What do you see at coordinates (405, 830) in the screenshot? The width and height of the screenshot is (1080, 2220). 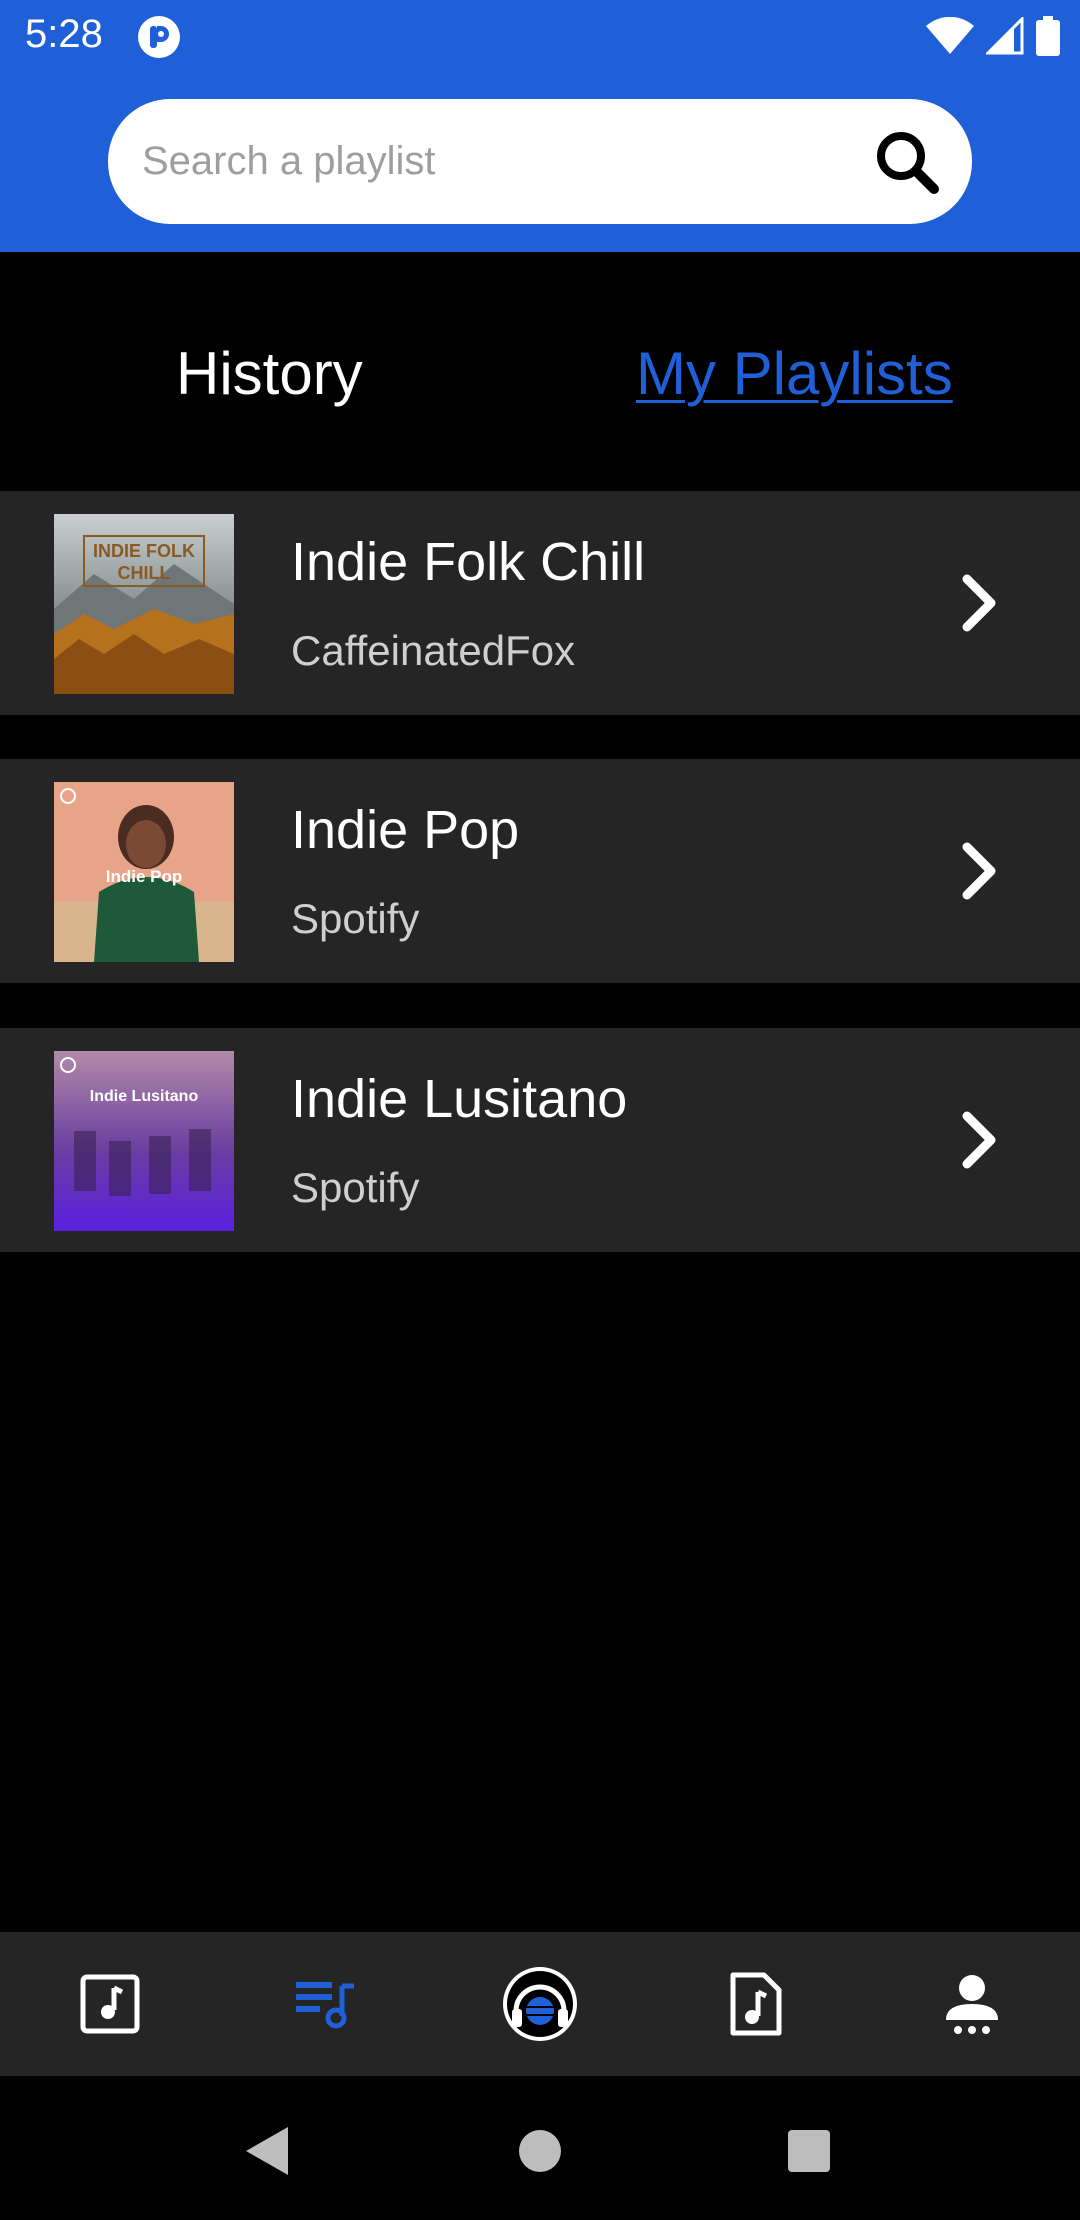 I see `playlist-title: Indie Pop` at bounding box center [405, 830].